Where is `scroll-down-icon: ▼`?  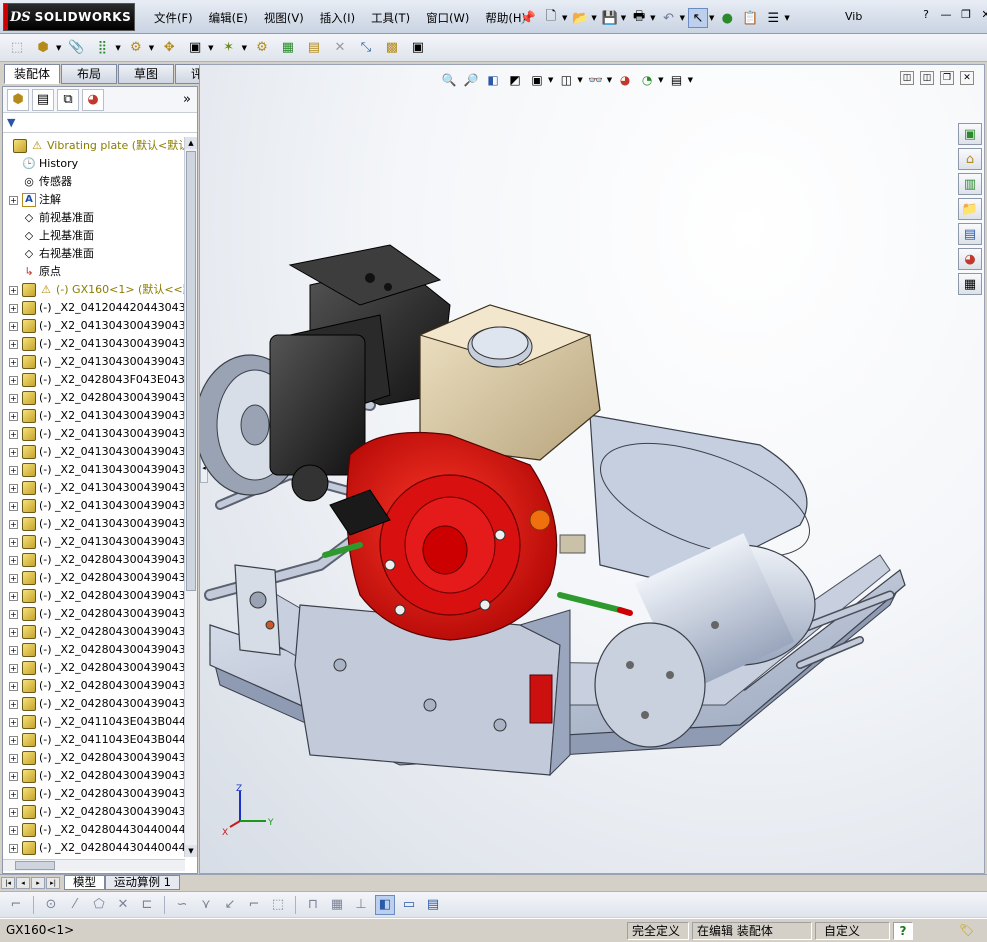
scroll-down-icon: ▼ is located at coordinates (191, 851).